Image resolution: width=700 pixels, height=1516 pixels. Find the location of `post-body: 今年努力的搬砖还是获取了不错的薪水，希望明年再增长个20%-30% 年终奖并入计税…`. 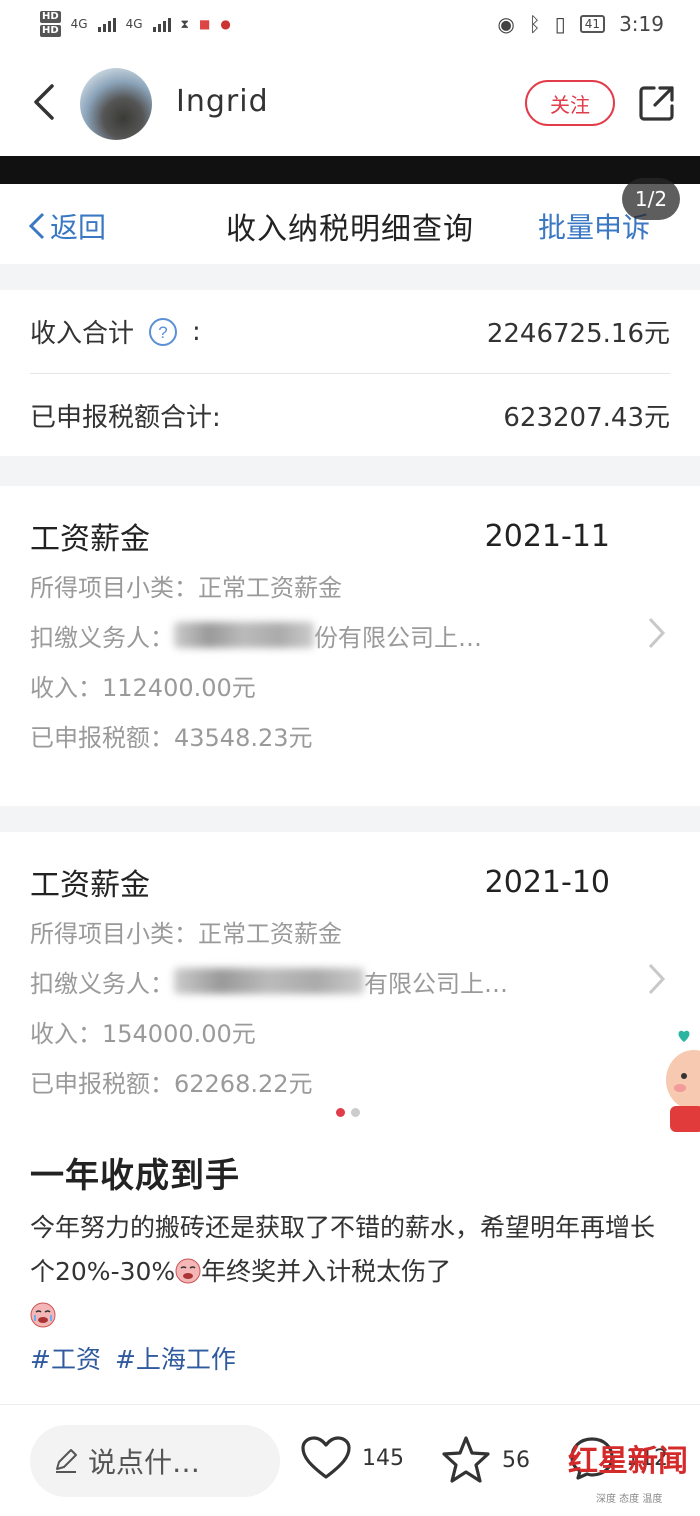

post-body: 今年努力的搬砖还是获取了不错的薪水，希望明年再增长个20%-30% 年终奖并入计税… is located at coordinates (350, 1272).